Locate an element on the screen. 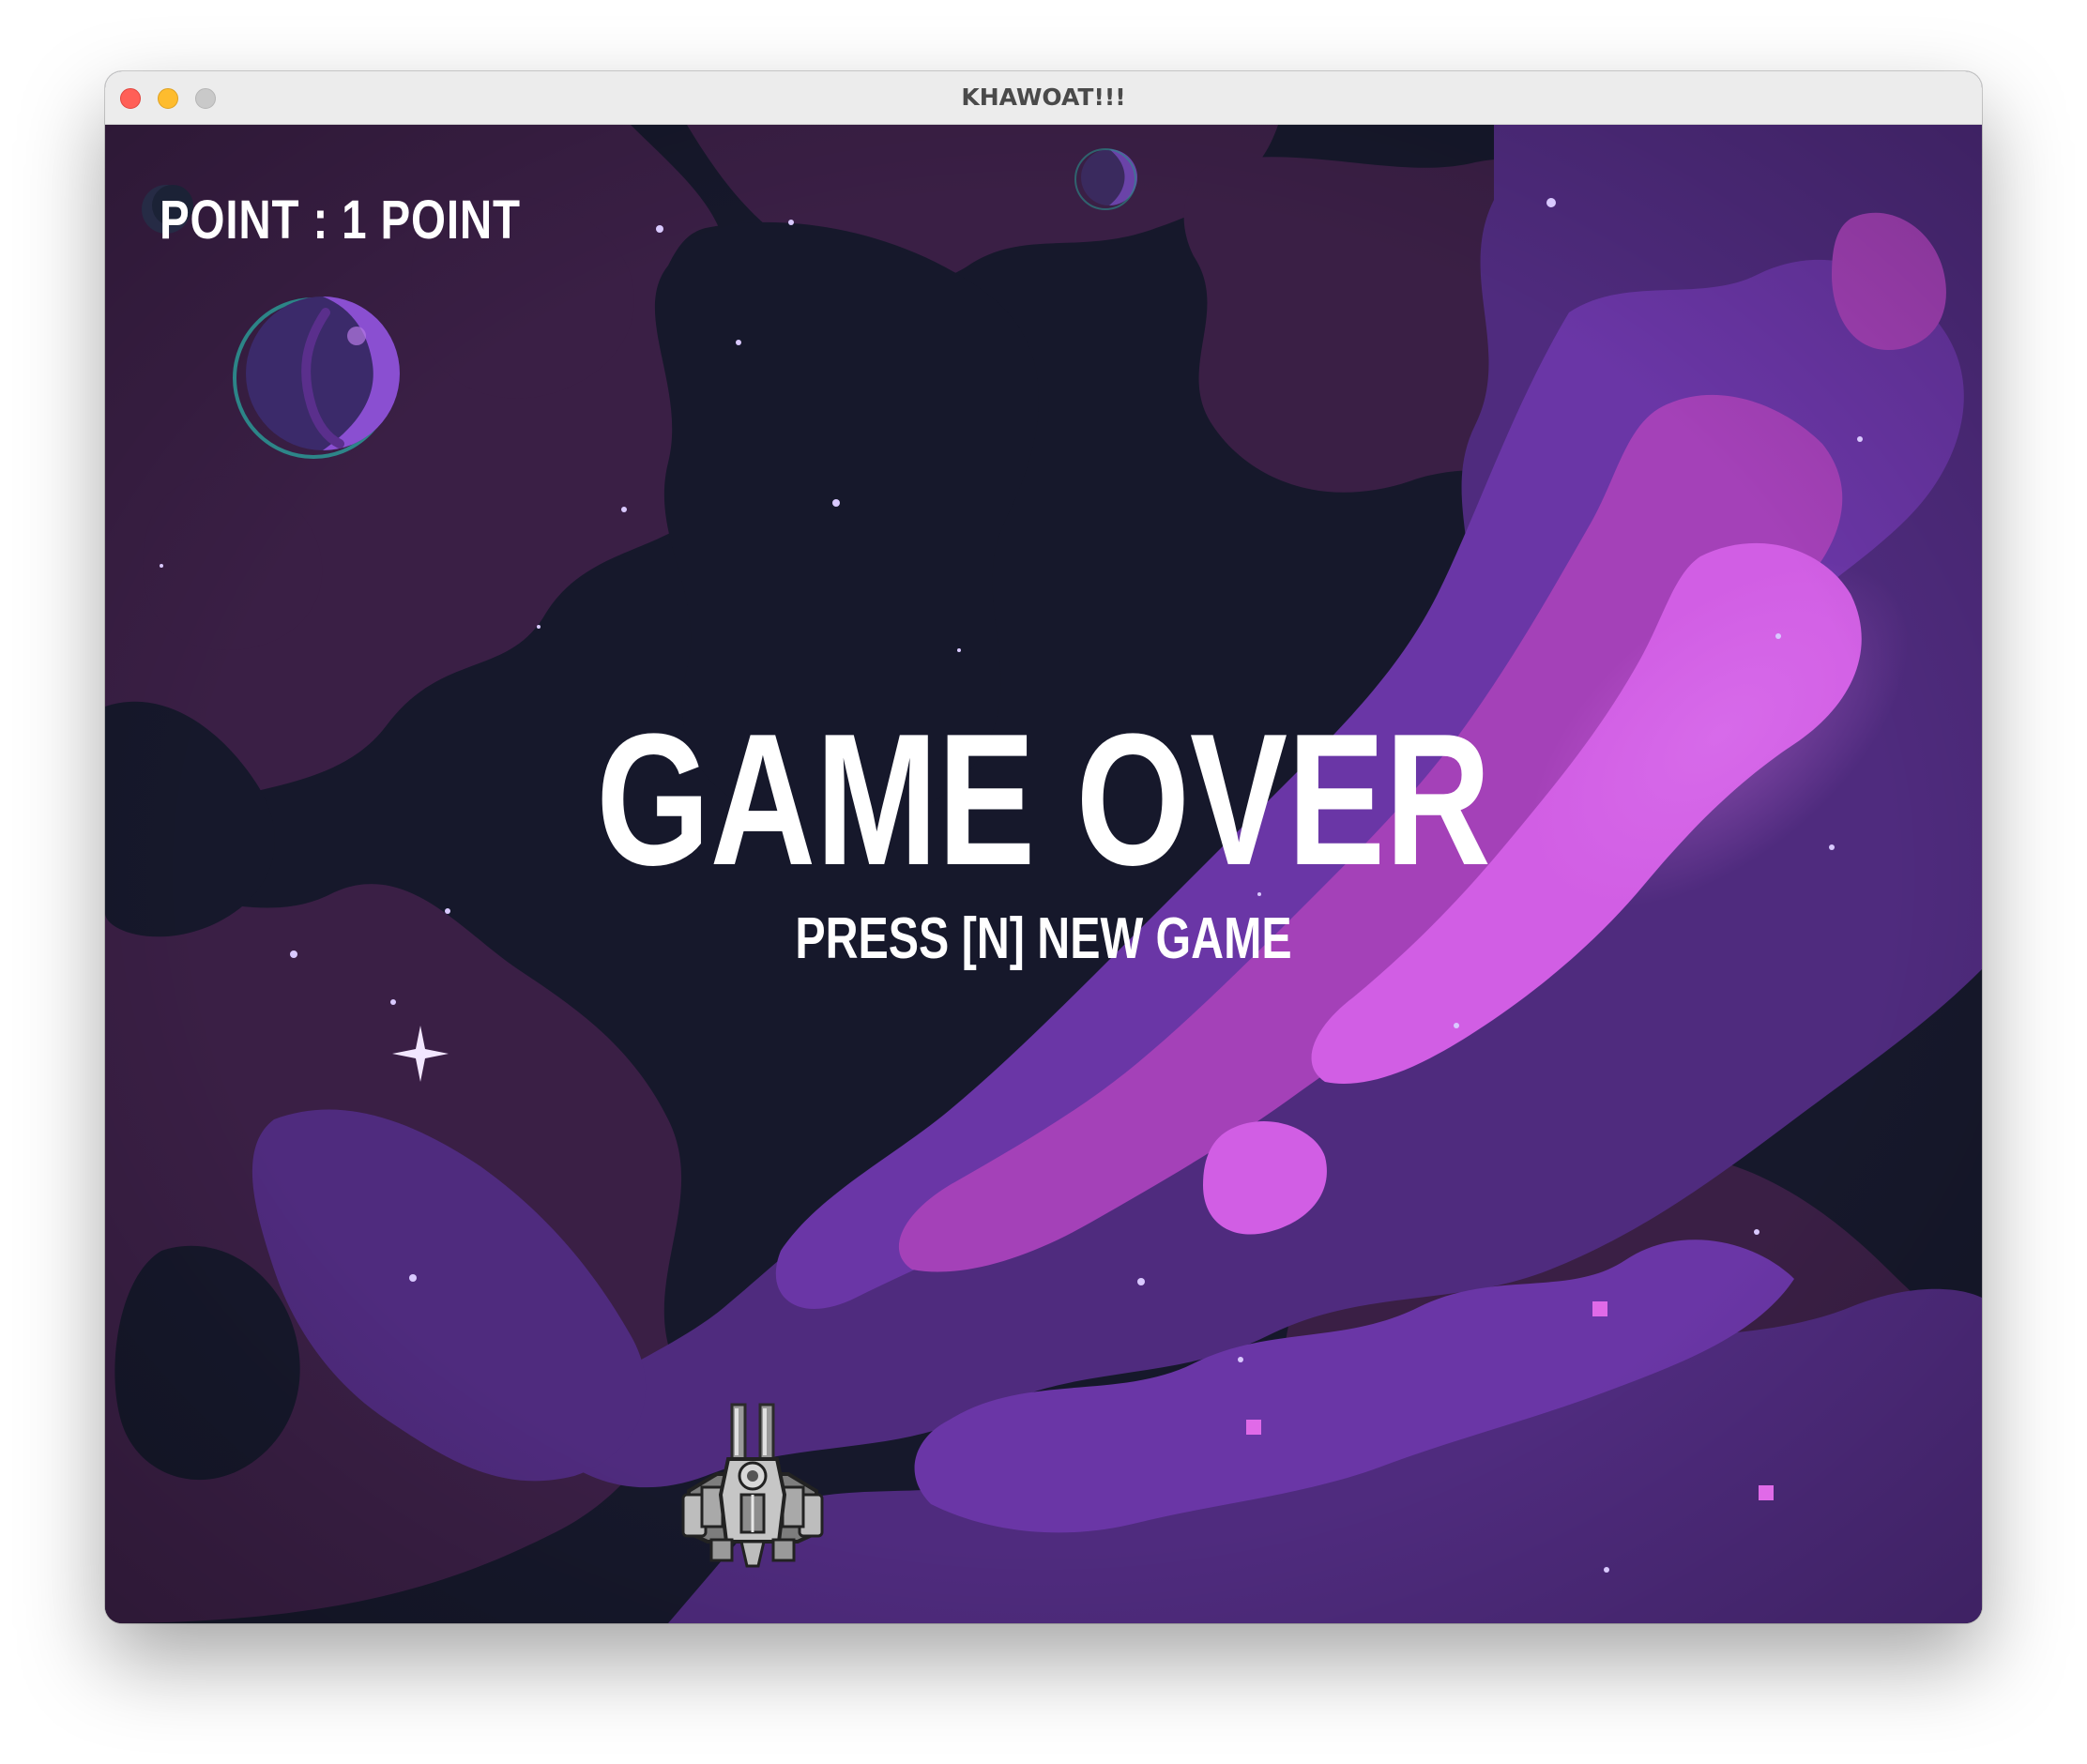 The image size is (2087, 1764). spaceship-icon is located at coordinates (752, 1485).